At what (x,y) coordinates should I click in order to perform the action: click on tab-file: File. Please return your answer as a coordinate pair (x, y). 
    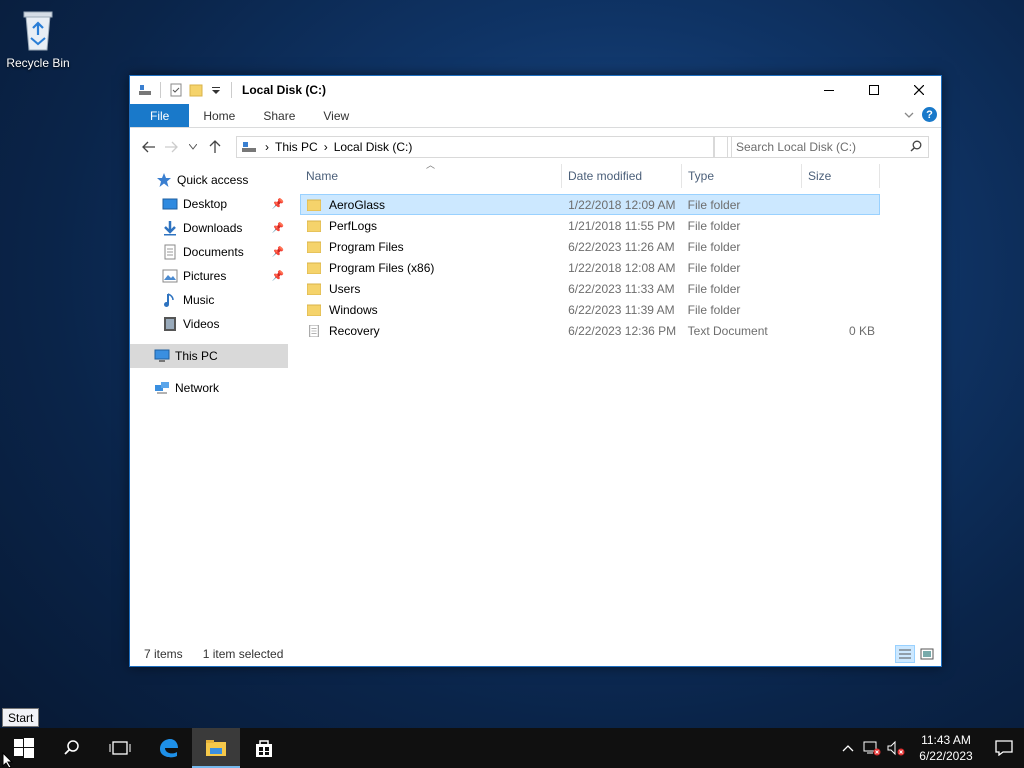
    Looking at the image, I should click on (160, 115).